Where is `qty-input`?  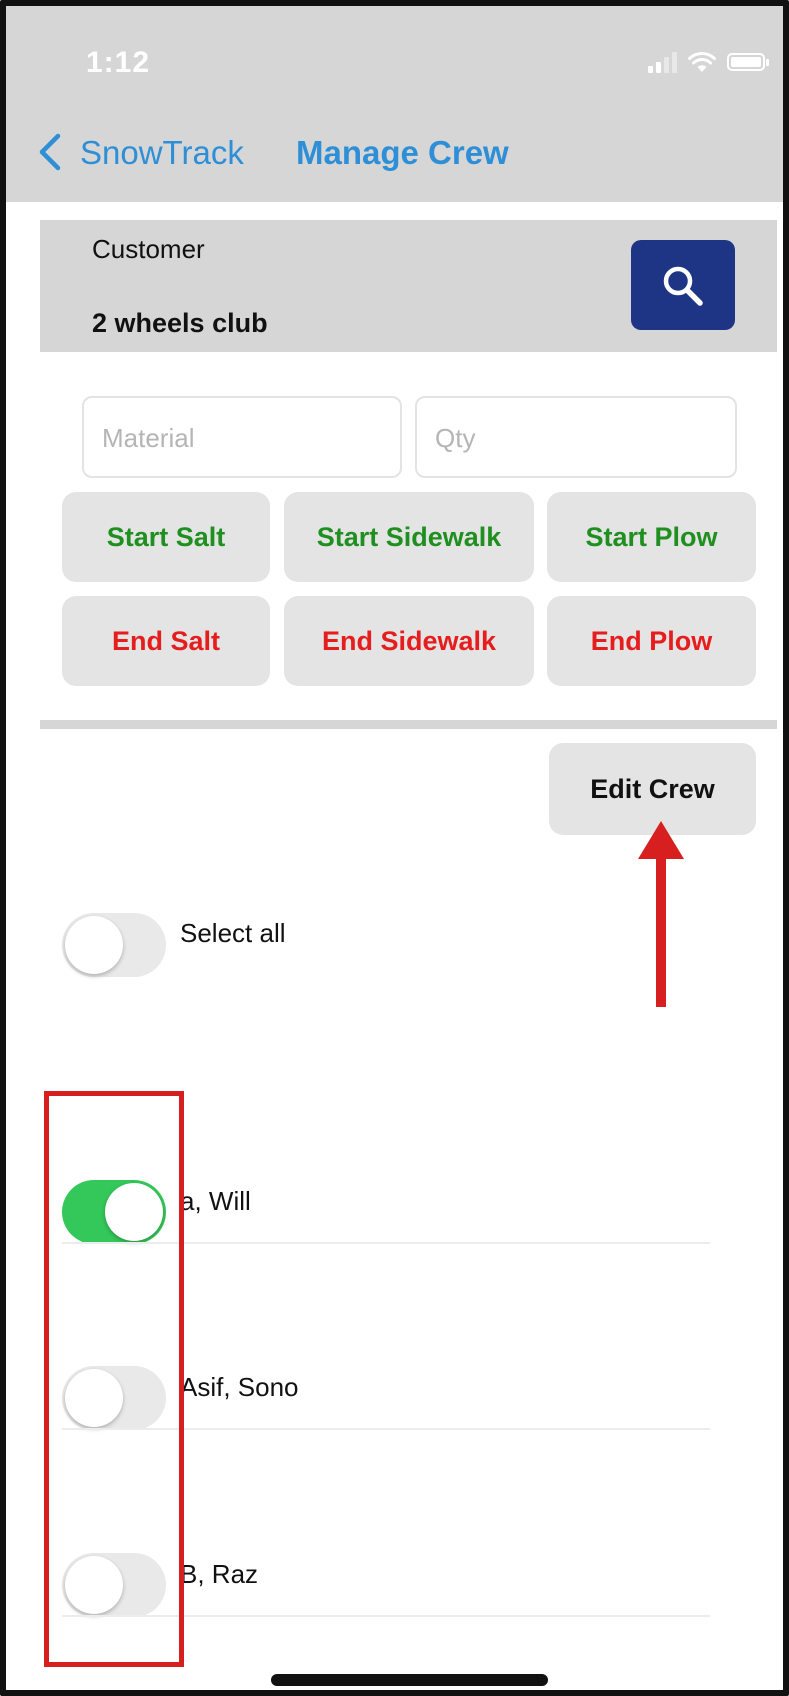 qty-input is located at coordinates (586, 438).